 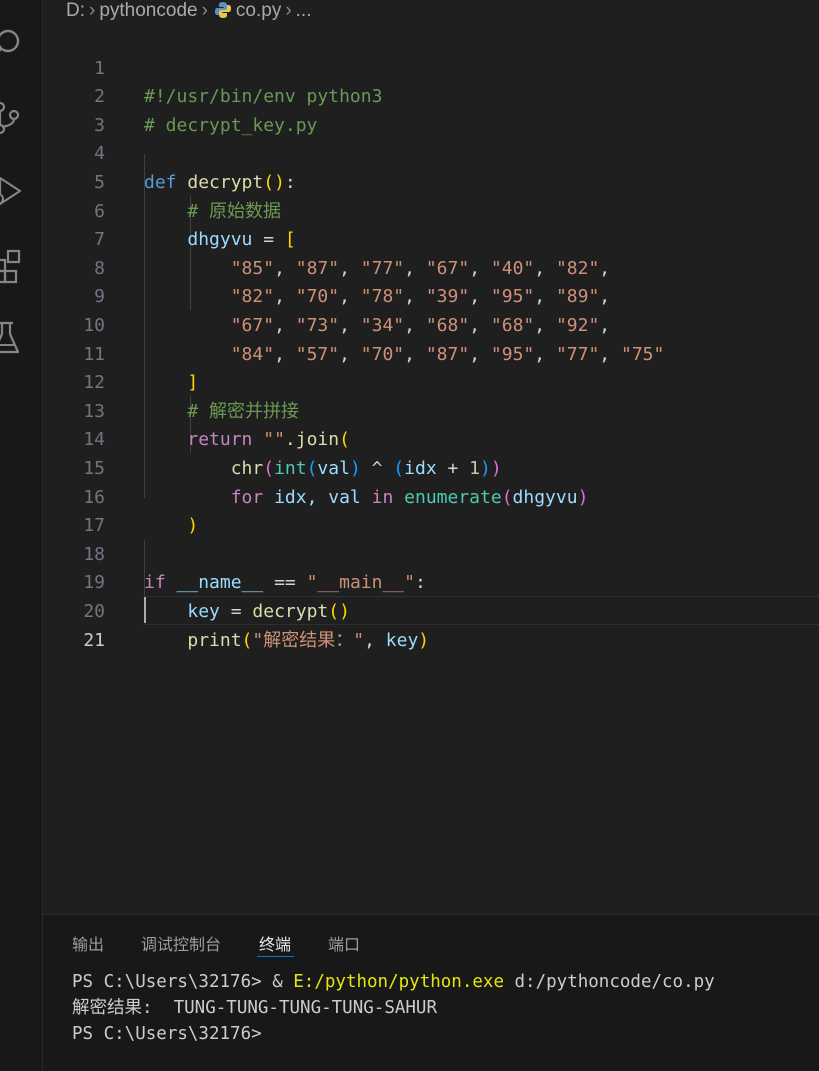 I want to click on code-line: 14 chr(int(val) ^ (idx + 1)), so click(x=431, y=438).